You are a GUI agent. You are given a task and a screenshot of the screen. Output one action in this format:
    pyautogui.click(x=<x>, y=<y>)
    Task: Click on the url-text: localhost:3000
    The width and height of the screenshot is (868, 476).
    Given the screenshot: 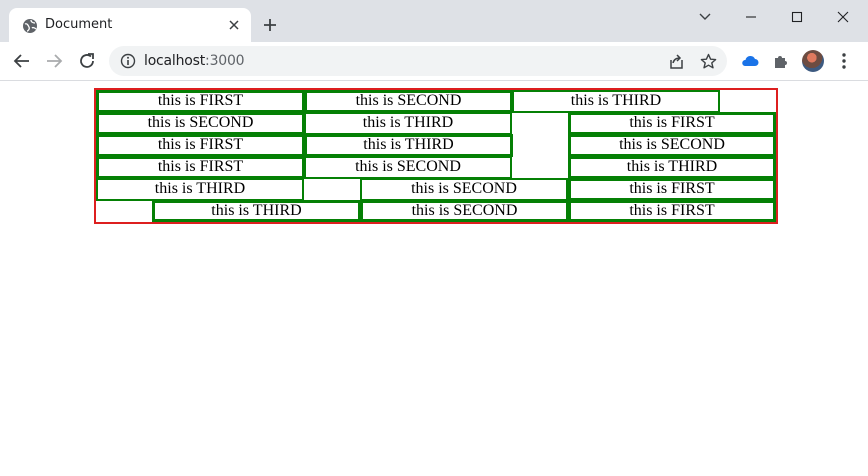 What is the action you would take?
    pyautogui.click(x=194, y=61)
    